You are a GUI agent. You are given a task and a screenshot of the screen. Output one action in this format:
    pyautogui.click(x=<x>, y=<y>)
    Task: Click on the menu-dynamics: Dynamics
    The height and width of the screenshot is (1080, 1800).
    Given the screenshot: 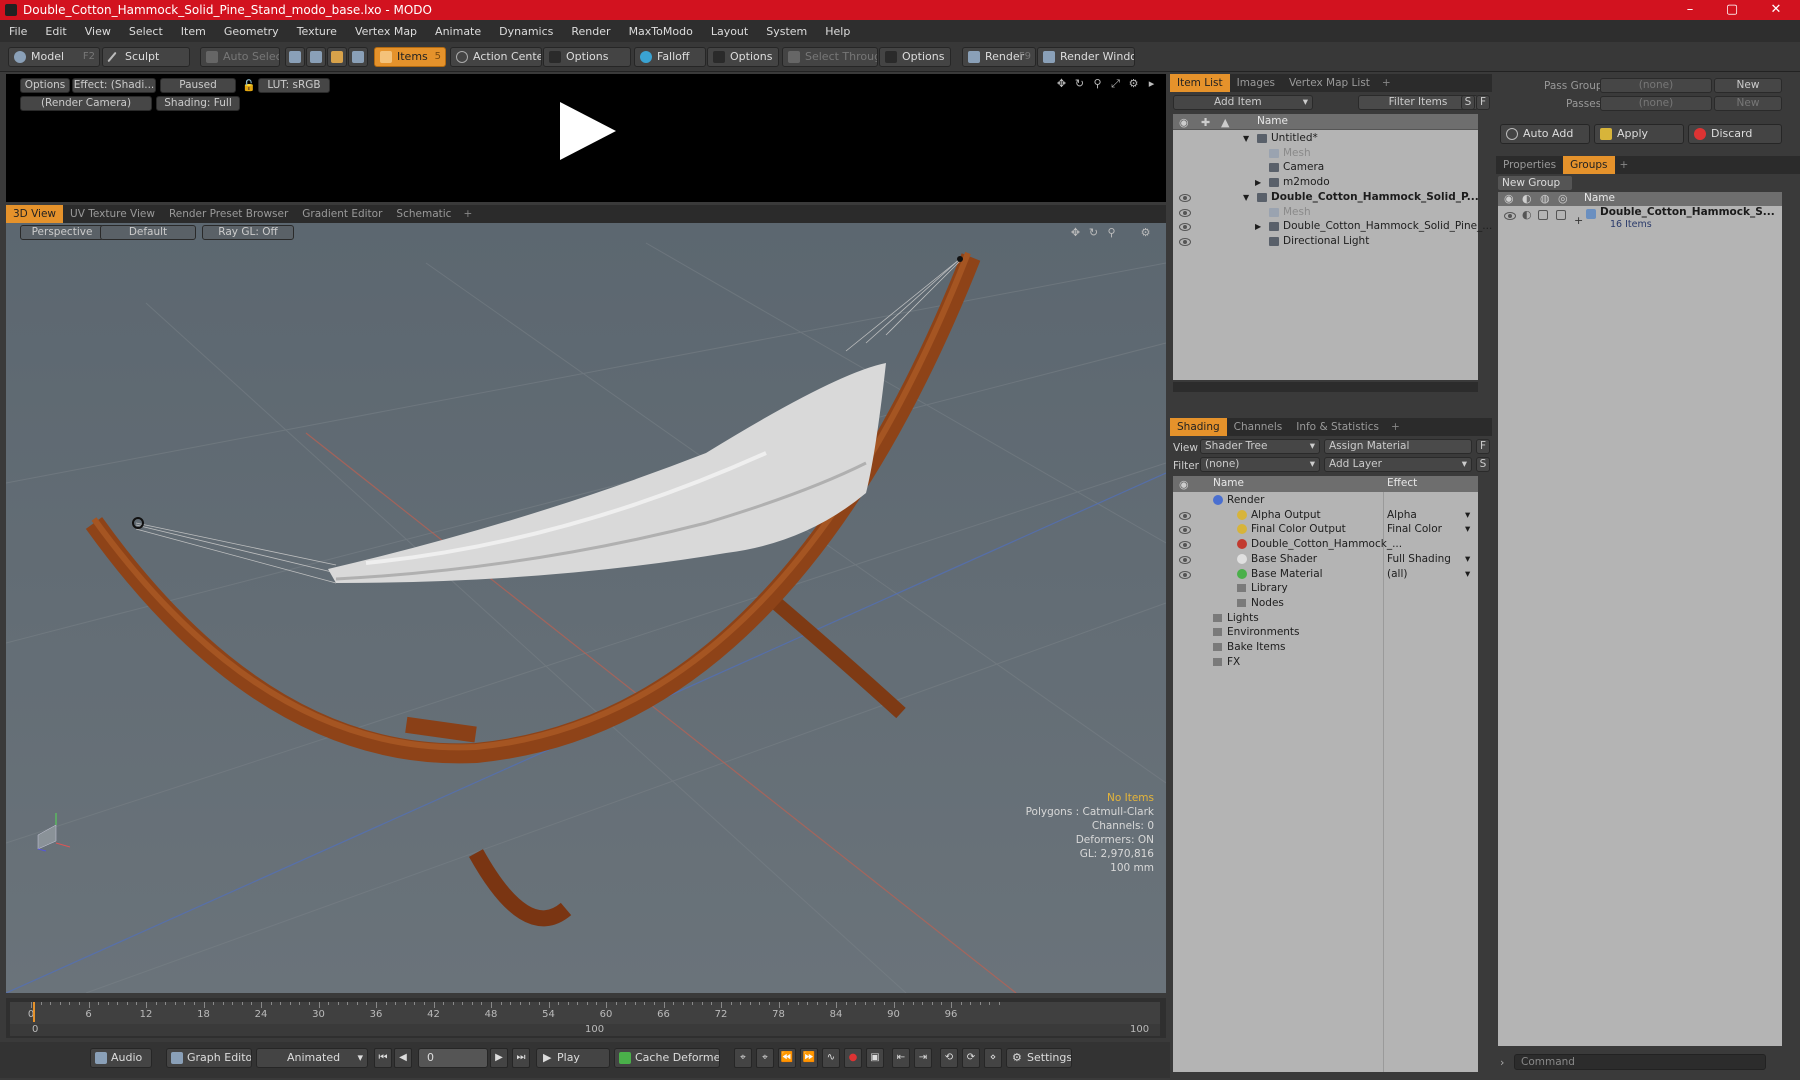 What is the action you would take?
    pyautogui.click(x=526, y=31)
    